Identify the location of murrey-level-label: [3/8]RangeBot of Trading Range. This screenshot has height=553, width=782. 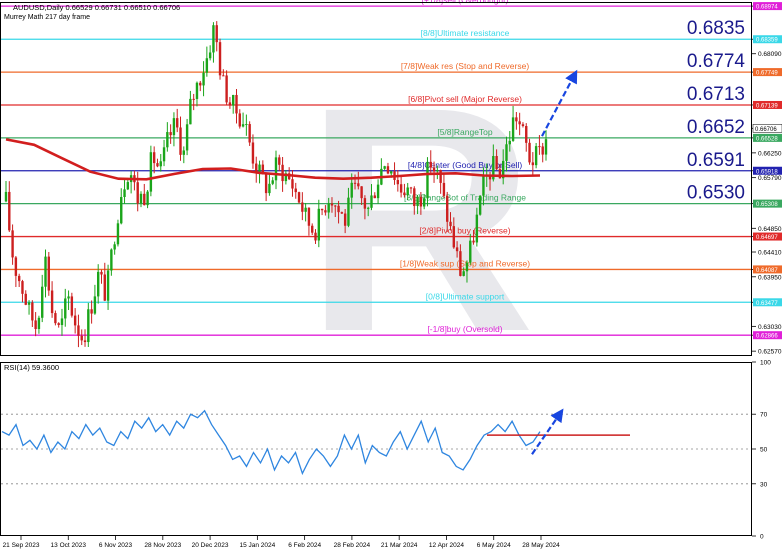
(465, 198).